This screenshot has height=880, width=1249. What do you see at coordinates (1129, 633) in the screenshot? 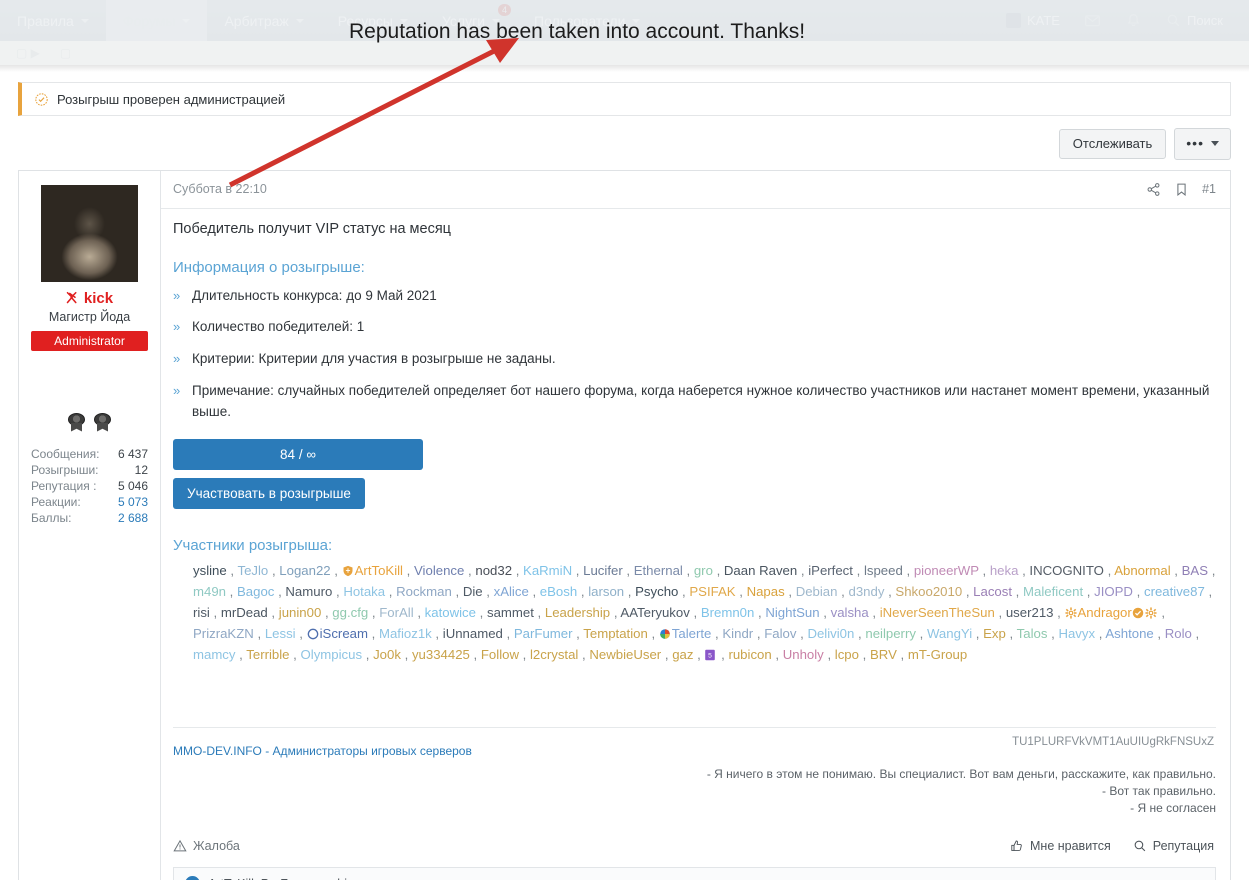
I see `participant-link: Ashtone` at bounding box center [1129, 633].